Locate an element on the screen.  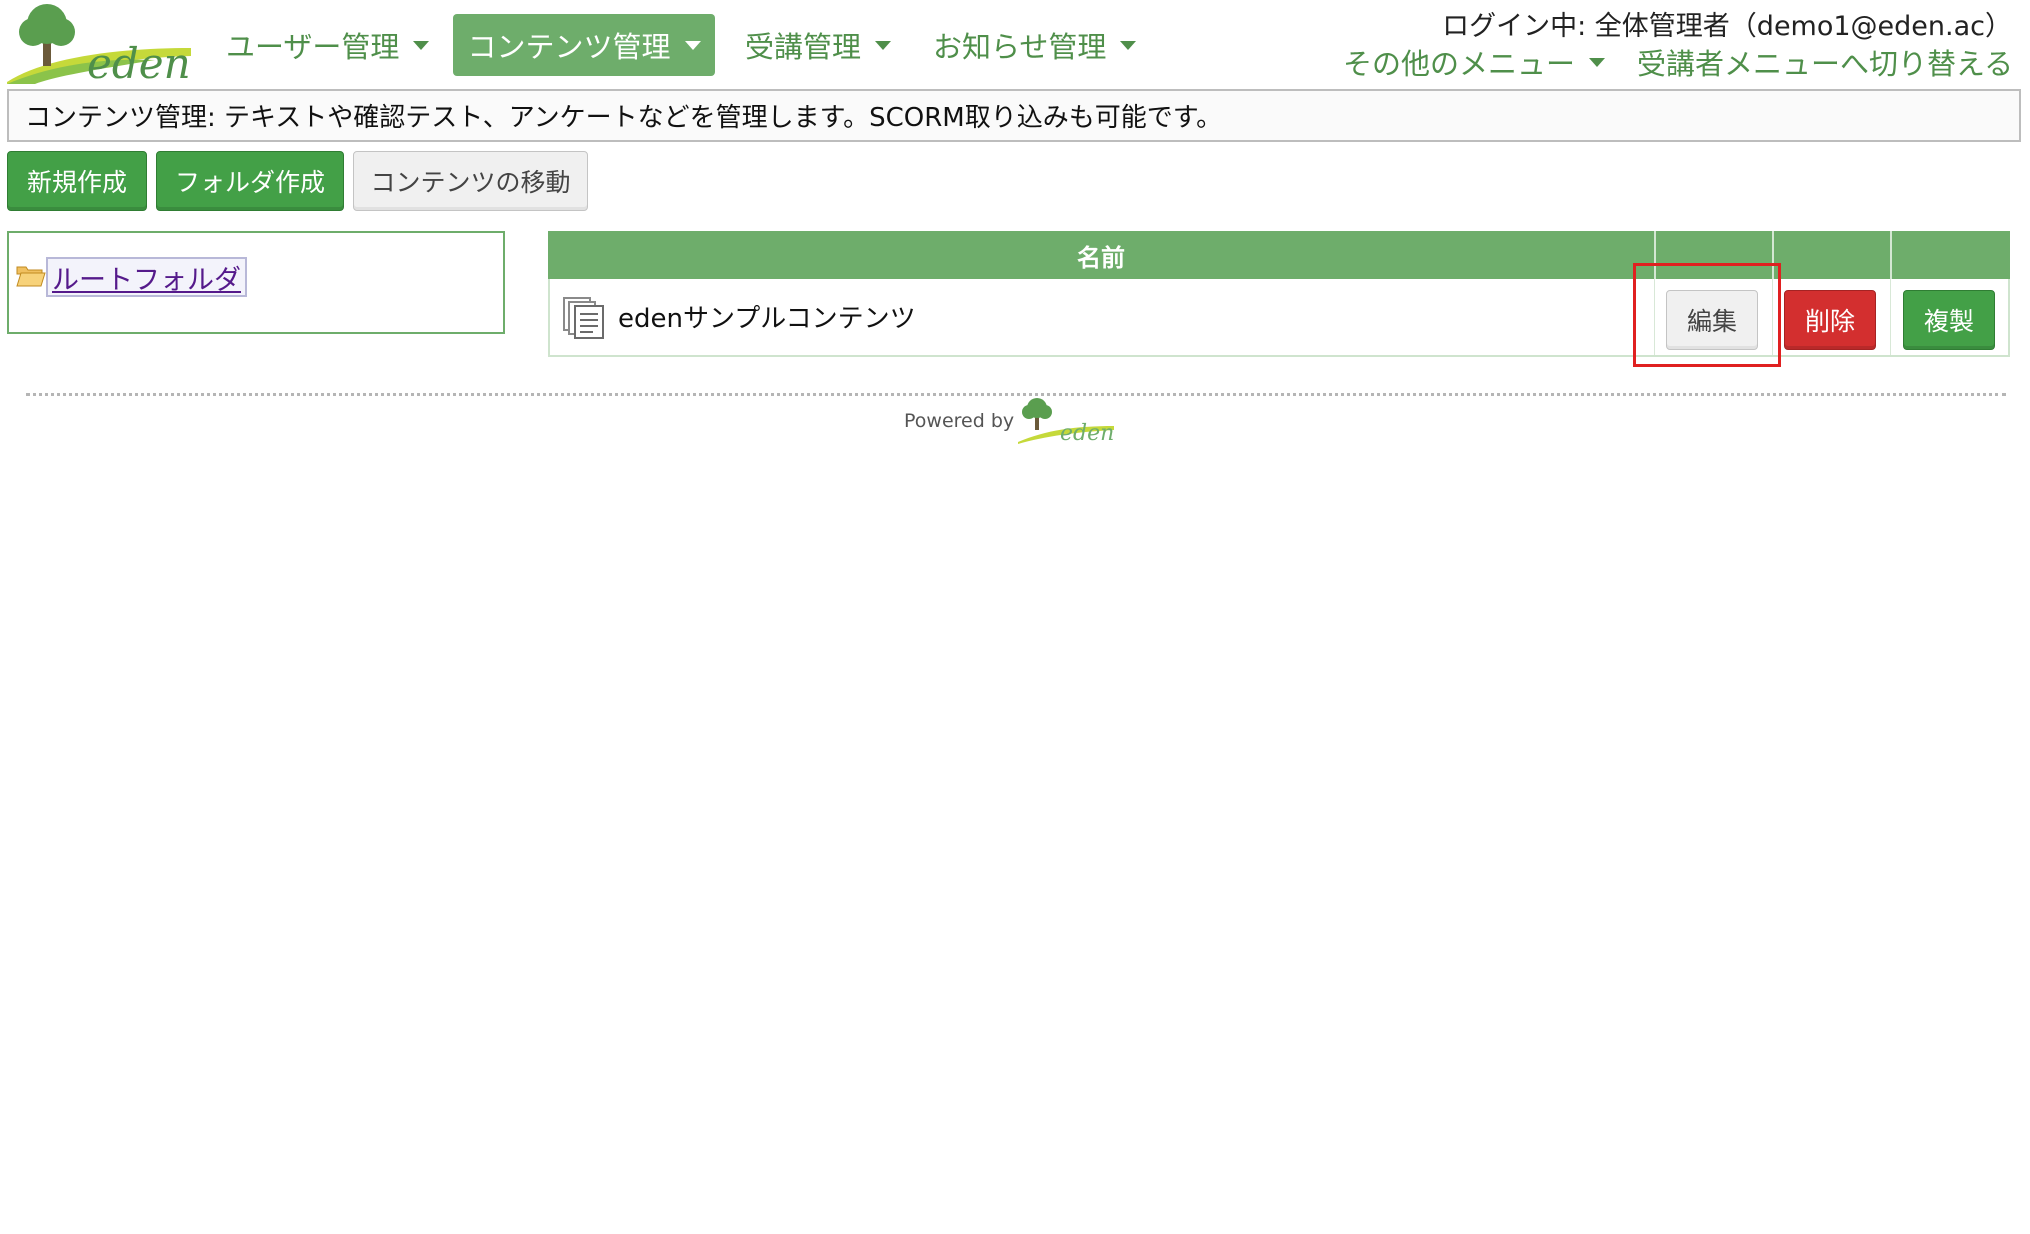
nav-user-management: ユーザー管理 is located at coordinates (328, 45).